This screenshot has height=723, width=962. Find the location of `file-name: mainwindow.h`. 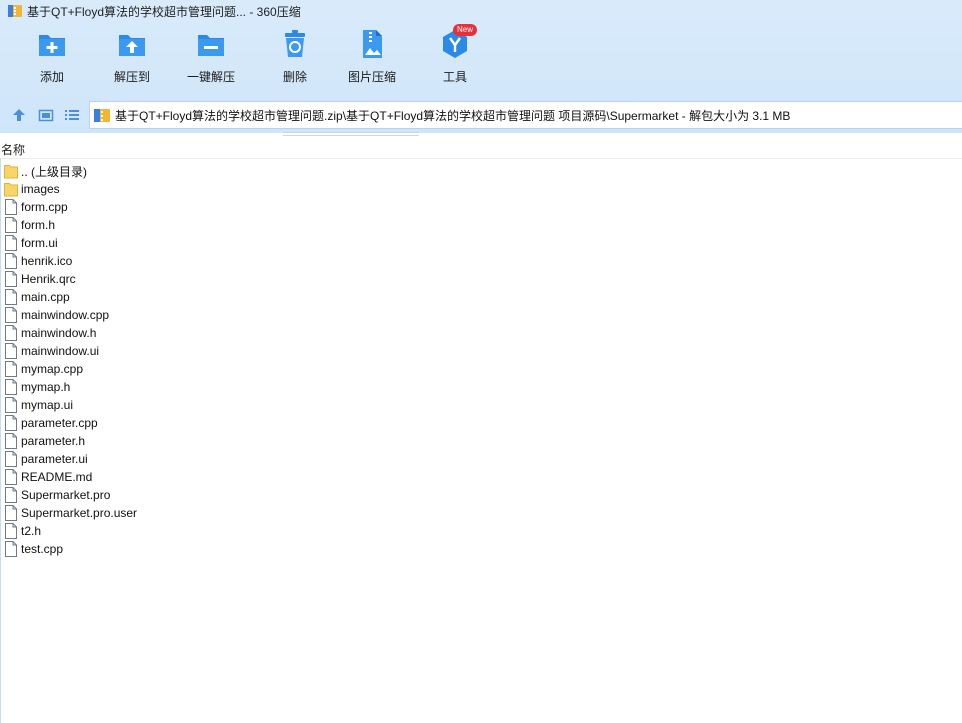

file-name: mainwindow.h is located at coordinates (59, 333).